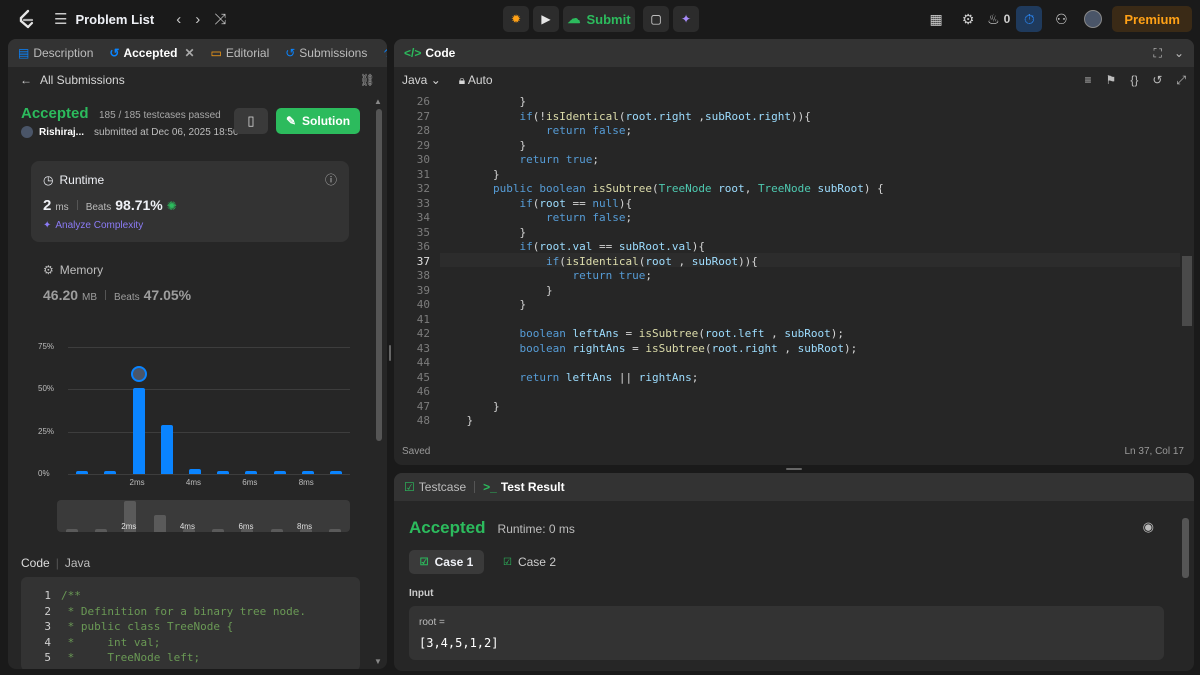  Describe the element at coordinates (787, 102) in the screenshot. I see `code-line: 26 }` at that location.